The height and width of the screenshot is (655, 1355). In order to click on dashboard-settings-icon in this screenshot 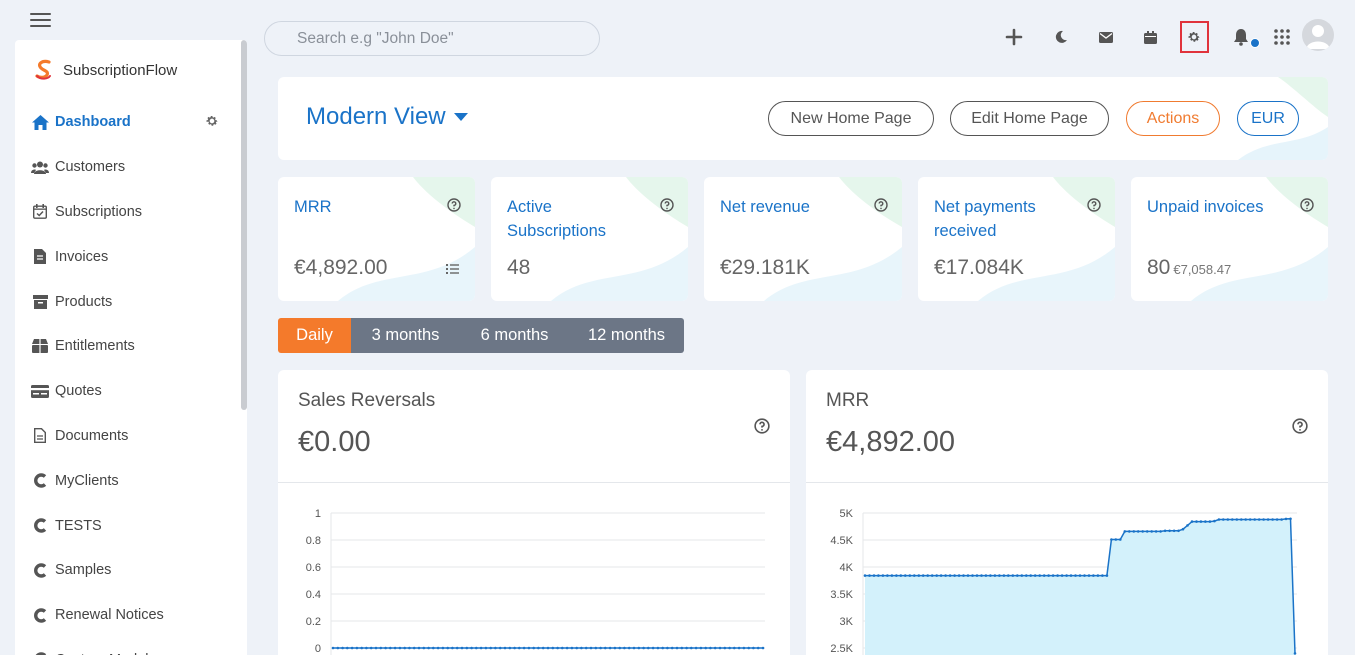, I will do `click(213, 122)`.